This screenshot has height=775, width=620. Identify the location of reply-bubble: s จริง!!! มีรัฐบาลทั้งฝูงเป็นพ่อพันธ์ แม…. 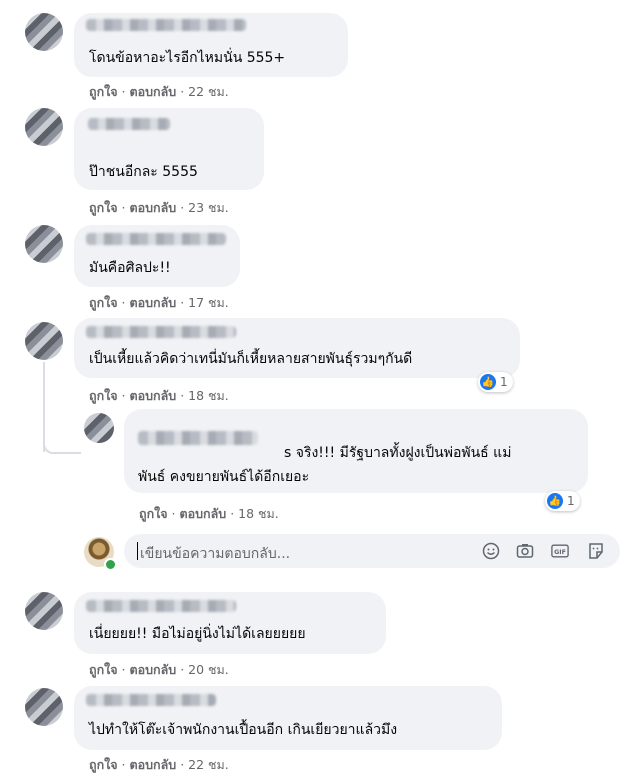
(356, 451).